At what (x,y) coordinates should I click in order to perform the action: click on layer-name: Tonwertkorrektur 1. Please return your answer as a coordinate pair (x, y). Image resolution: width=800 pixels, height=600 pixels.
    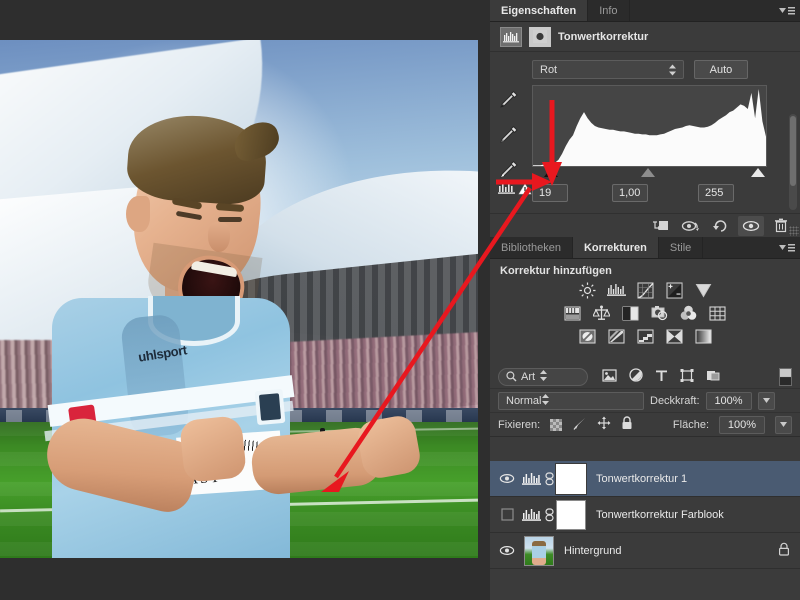
    Looking at the image, I should click on (642, 478).